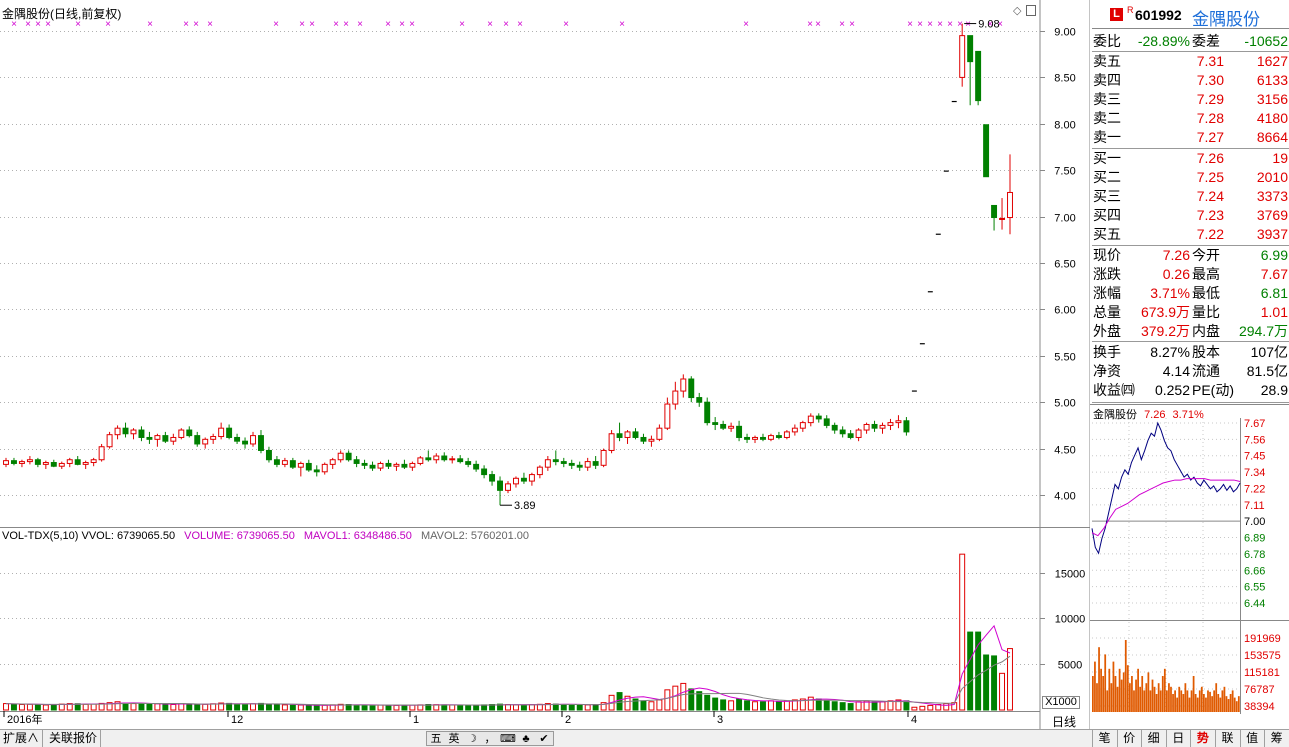 The image size is (1289, 747). Describe the element at coordinates (239, 536) in the screenshot. I see `volume-value: VOLUME: 6739065.50` at that location.